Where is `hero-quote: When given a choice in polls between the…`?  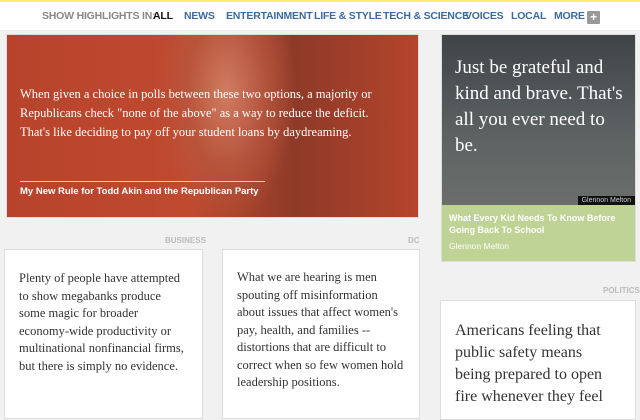 hero-quote: When given a choice in polls between the… is located at coordinates (196, 113).